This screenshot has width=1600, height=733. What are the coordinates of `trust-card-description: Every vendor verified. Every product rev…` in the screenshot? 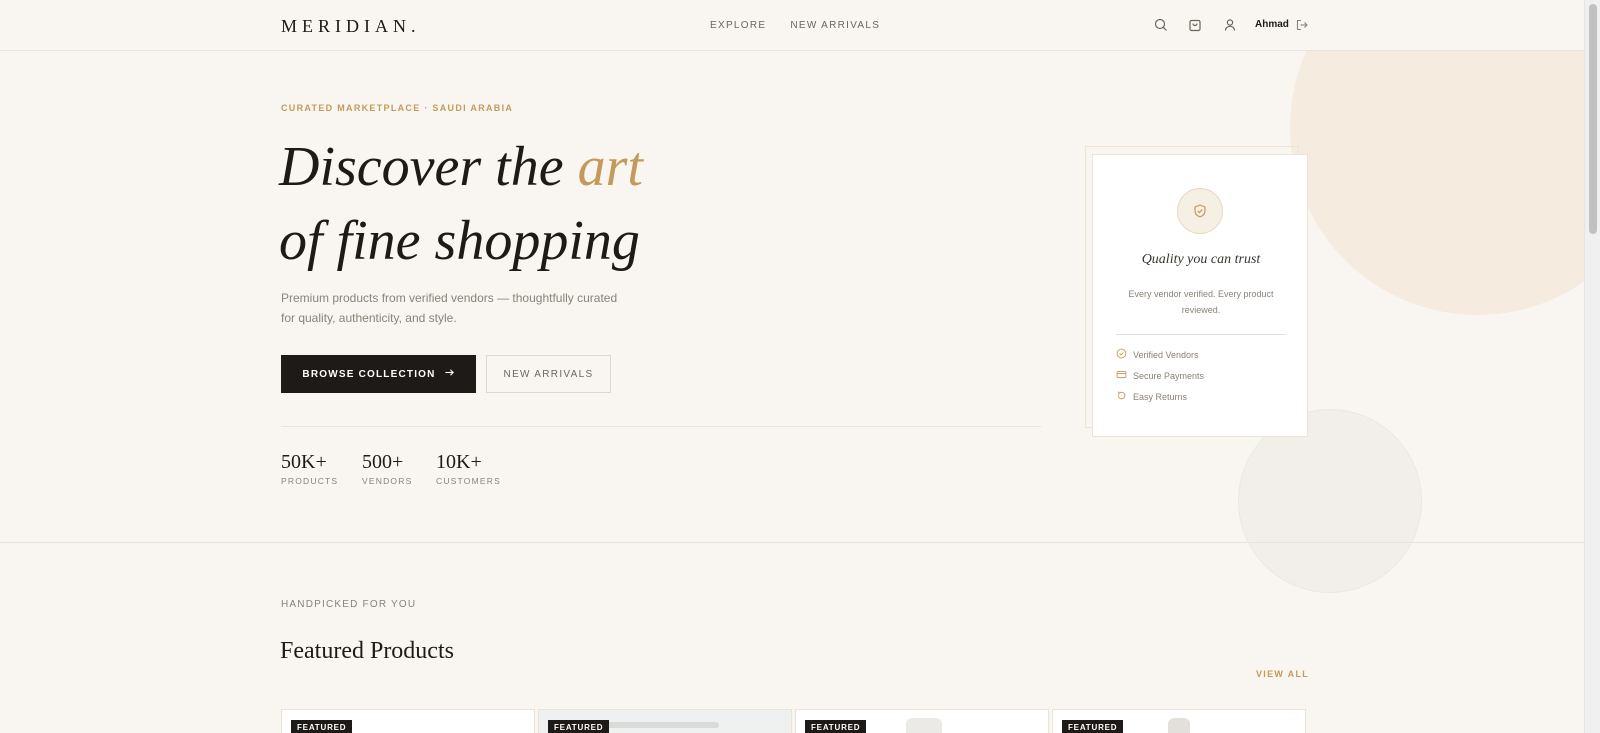 It's located at (1201, 302).